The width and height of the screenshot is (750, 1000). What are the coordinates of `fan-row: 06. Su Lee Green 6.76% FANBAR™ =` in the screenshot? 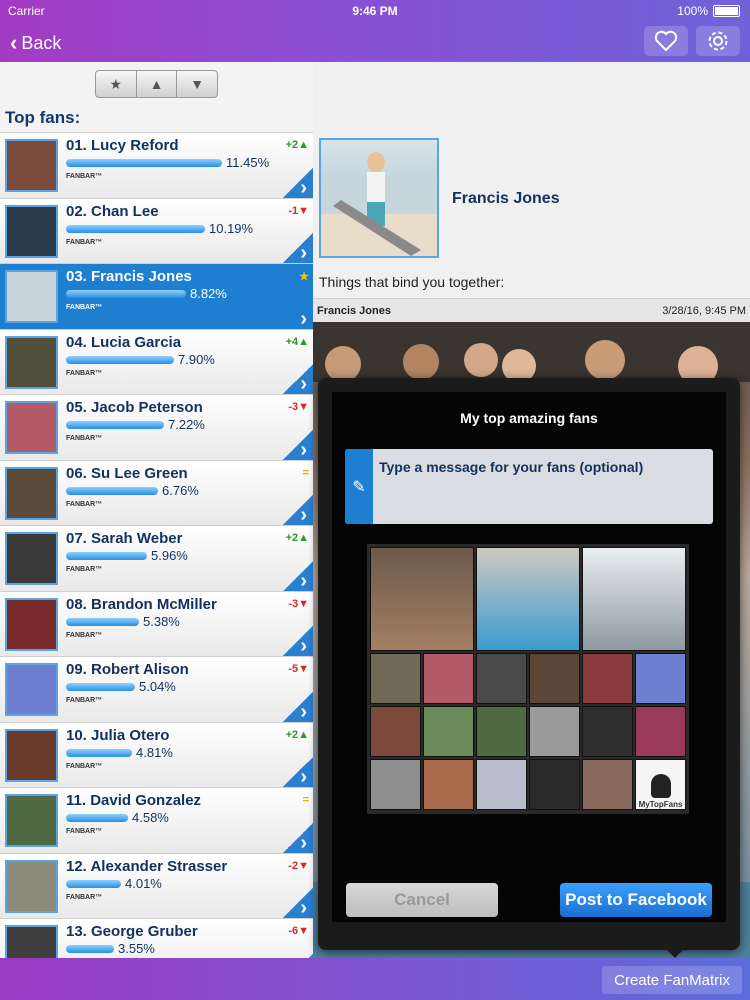 It's located at (156, 493).